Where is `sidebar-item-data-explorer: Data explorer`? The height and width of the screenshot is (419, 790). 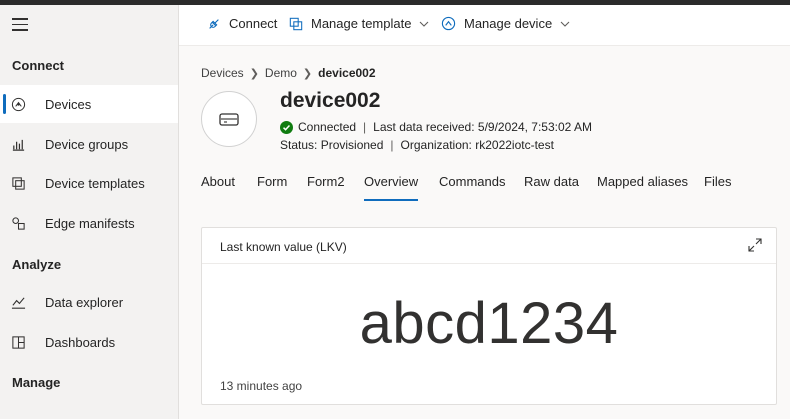
sidebar-item-data-explorer: Data explorer is located at coordinates (89, 302).